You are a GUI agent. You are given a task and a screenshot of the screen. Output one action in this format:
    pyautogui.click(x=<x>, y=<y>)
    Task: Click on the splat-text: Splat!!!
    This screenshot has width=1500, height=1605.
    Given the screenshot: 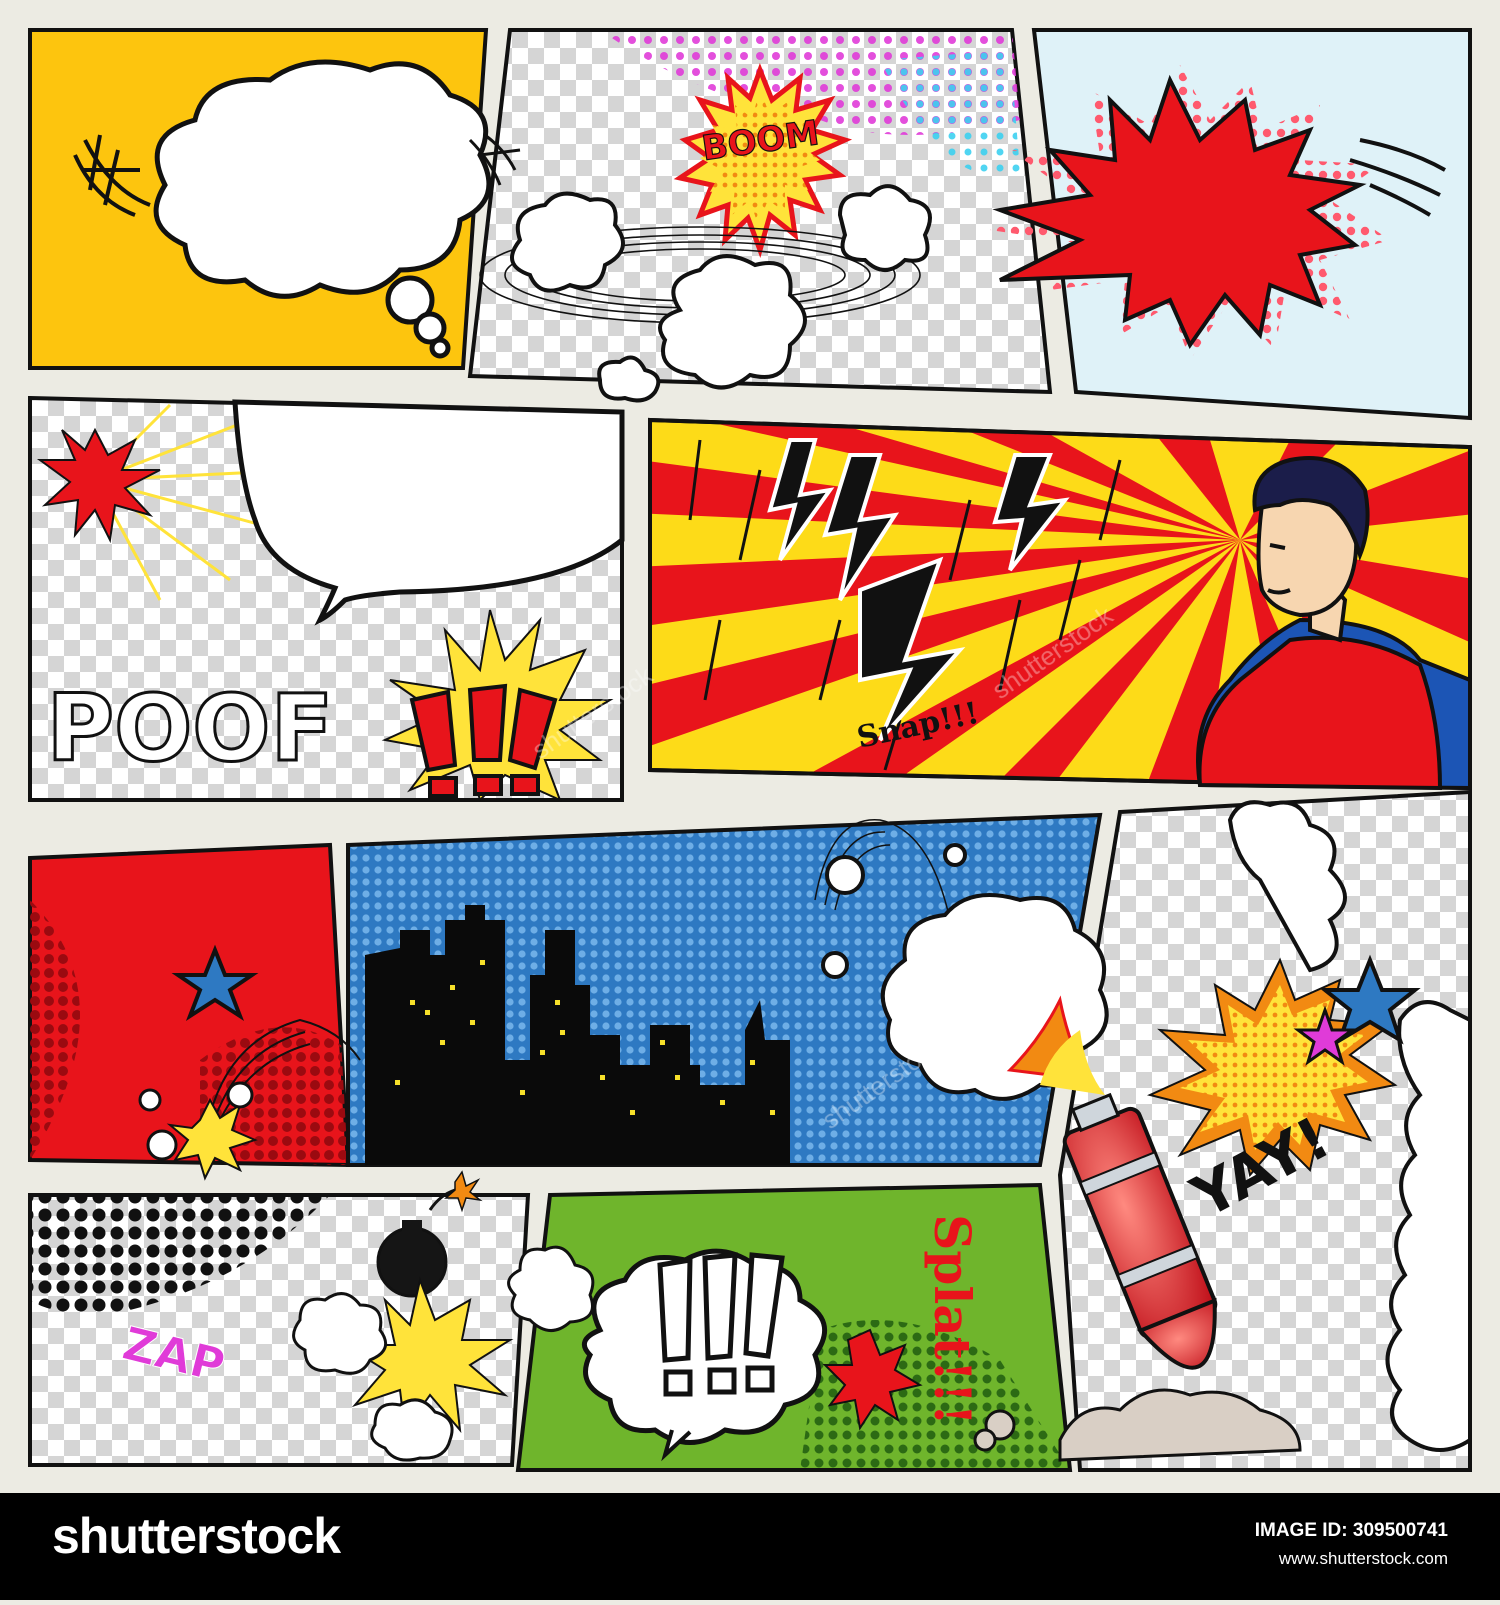 What is the action you would take?
    pyautogui.click(x=952, y=1319)
    